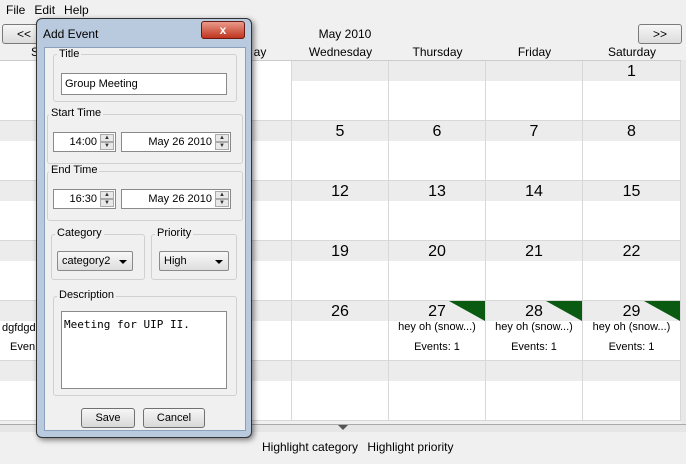 This screenshot has height=464, width=686. Describe the element at coordinates (660, 34) in the screenshot. I see `next-month-button: >>` at that location.